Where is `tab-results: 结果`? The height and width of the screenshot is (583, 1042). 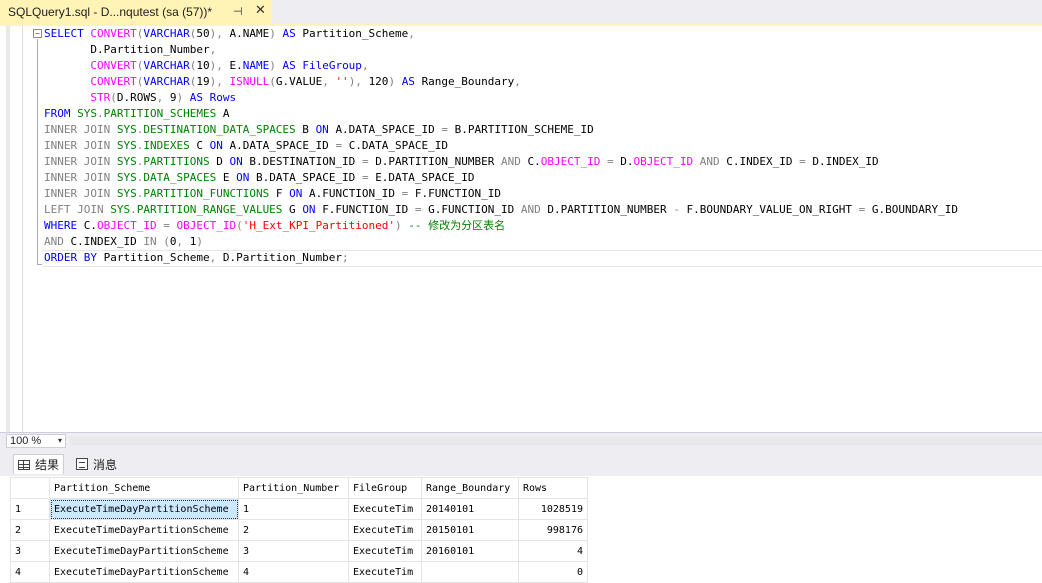 tab-results: 结果 is located at coordinates (39, 464).